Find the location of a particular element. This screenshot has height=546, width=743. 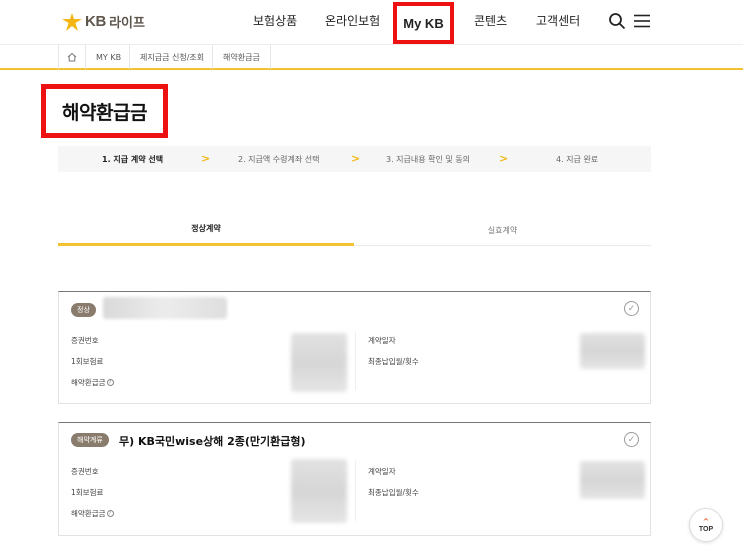

step-4: 4. 지급 완료 is located at coordinates (577, 159).